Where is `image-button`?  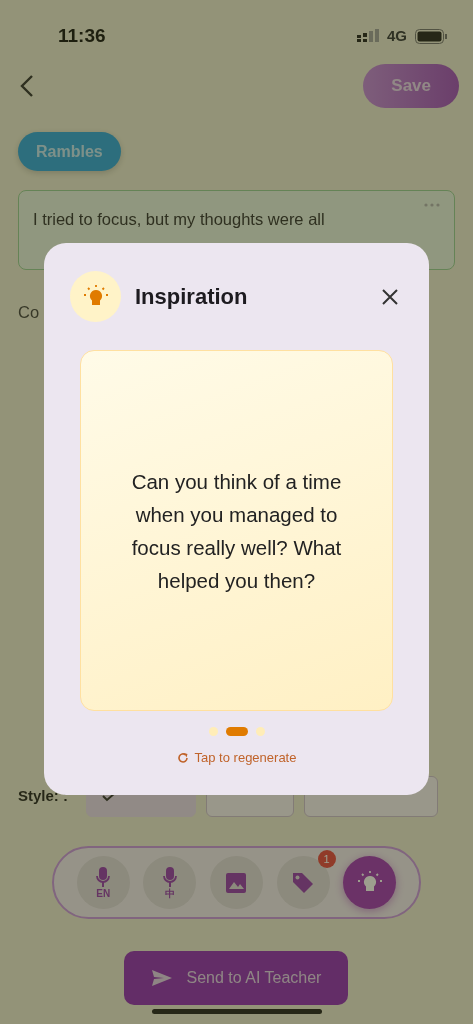
image-button is located at coordinates (236, 882).